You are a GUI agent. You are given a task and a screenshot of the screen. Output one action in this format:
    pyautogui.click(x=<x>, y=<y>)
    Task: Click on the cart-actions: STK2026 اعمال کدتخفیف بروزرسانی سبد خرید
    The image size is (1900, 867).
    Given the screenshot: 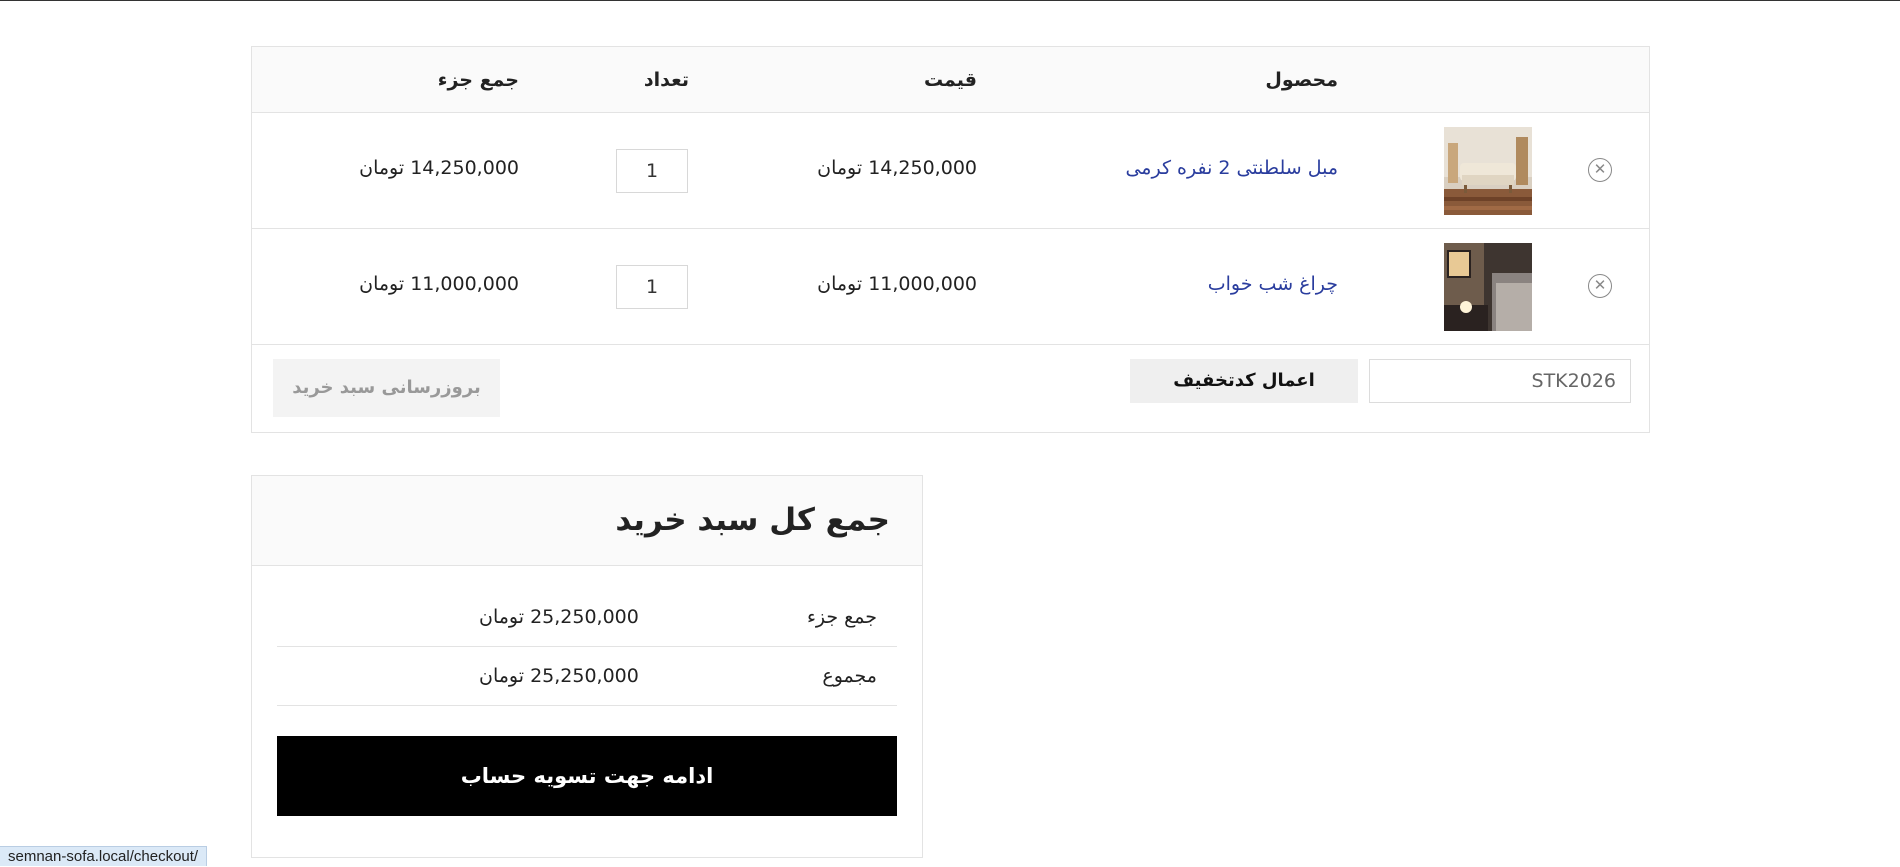 What is the action you would take?
    pyautogui.click(x=950, y=389)
    